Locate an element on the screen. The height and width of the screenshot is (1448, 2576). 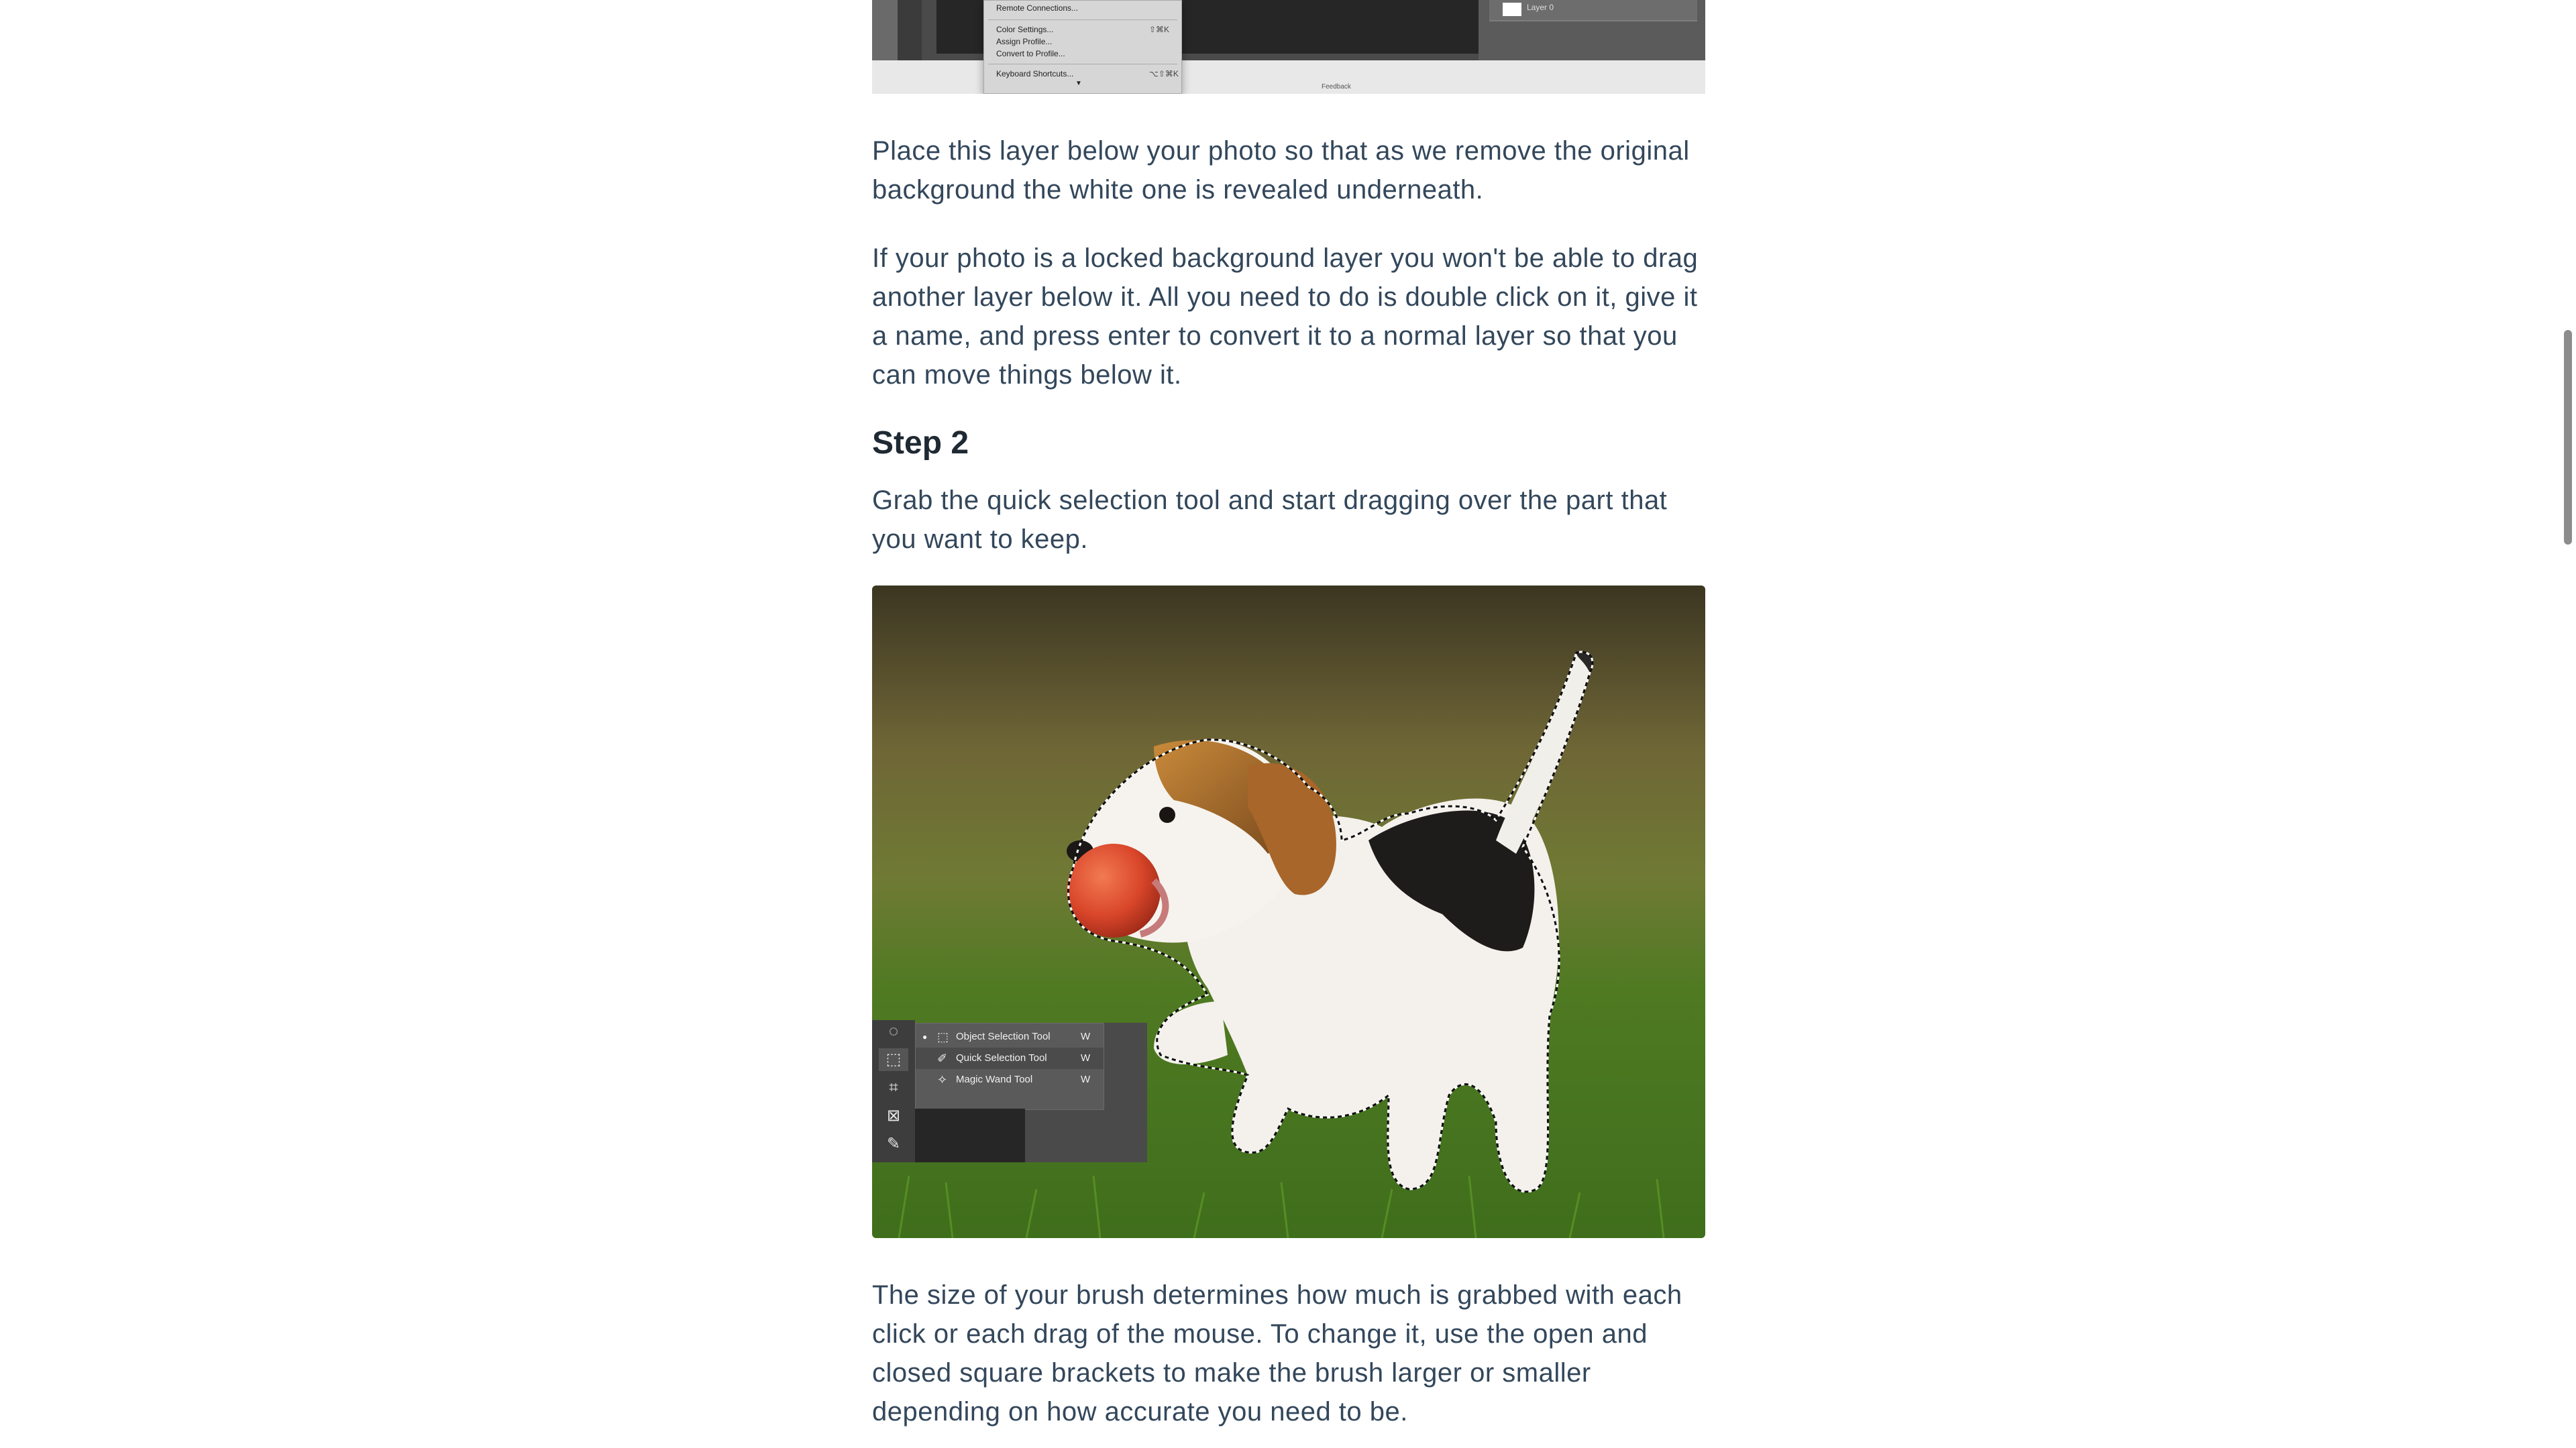
eyedropper-icon: ✎ is located at coordinates (893, 1144).